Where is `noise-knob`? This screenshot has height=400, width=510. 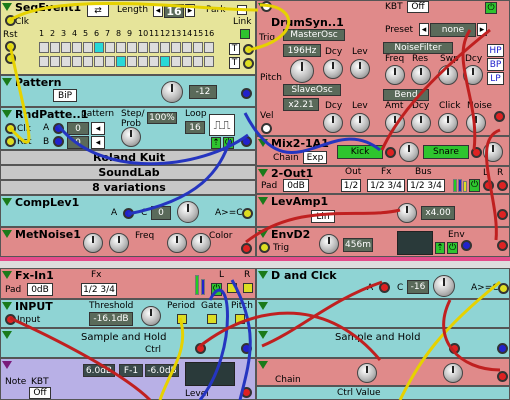
noise-knob is located at coordinates (476, 123).